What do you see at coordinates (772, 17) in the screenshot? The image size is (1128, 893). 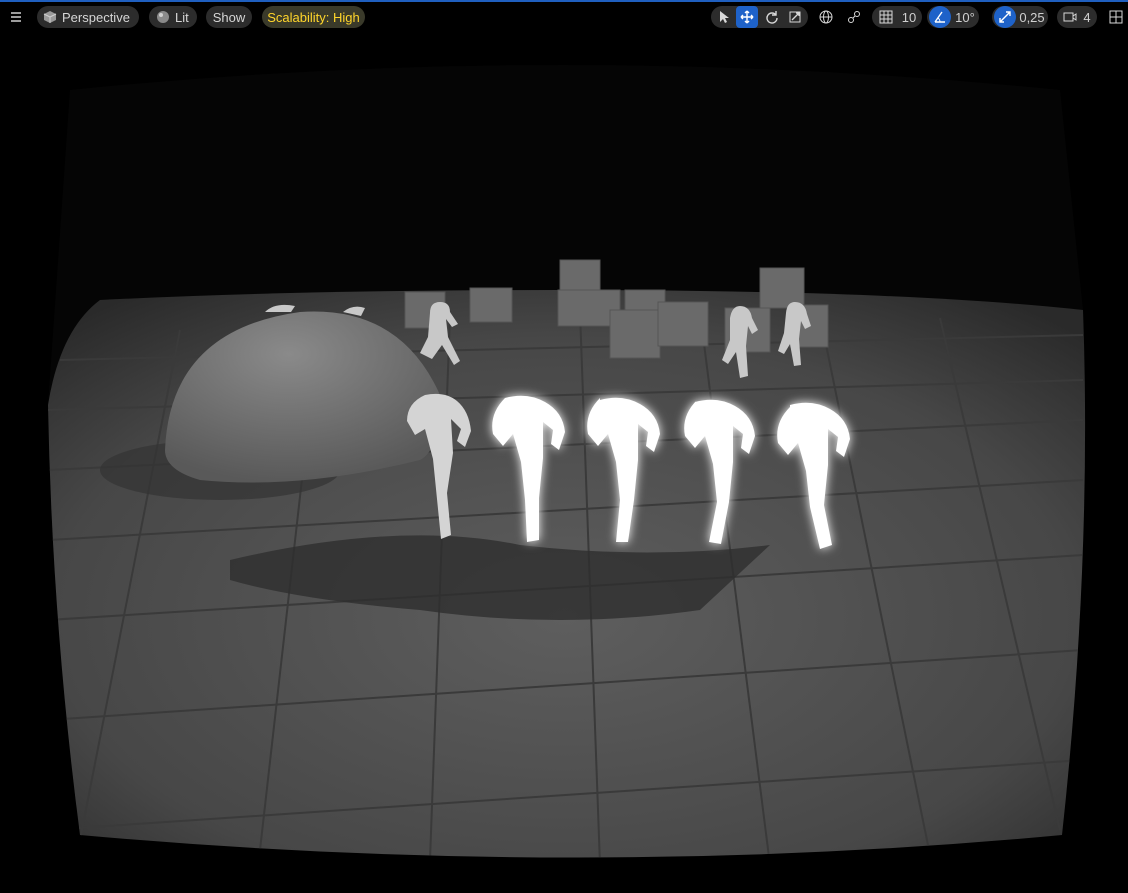 I see `rotate-icon` at bounding box center [772, 17].